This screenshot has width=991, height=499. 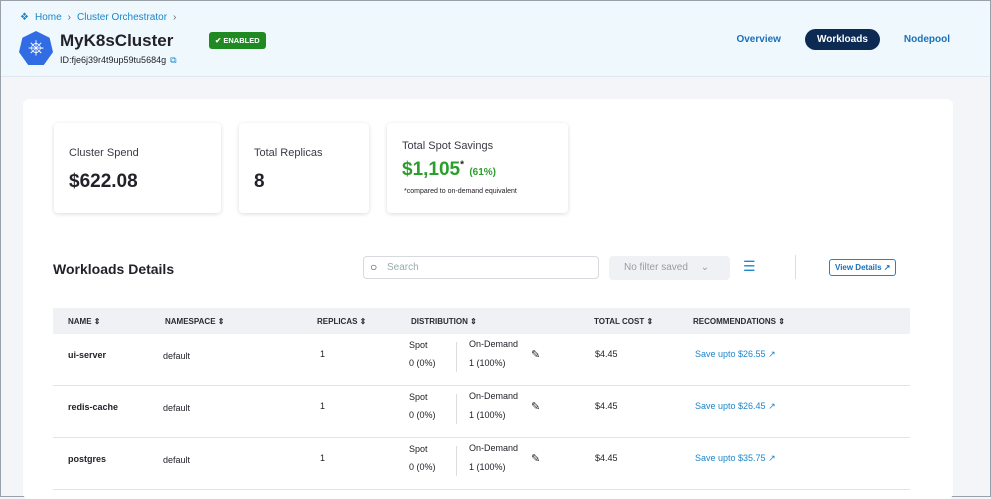 What do you see at coordinates (431, 169) in the screenshot?
I see `stat-value: $1,105` at bounding box center [431, 169].